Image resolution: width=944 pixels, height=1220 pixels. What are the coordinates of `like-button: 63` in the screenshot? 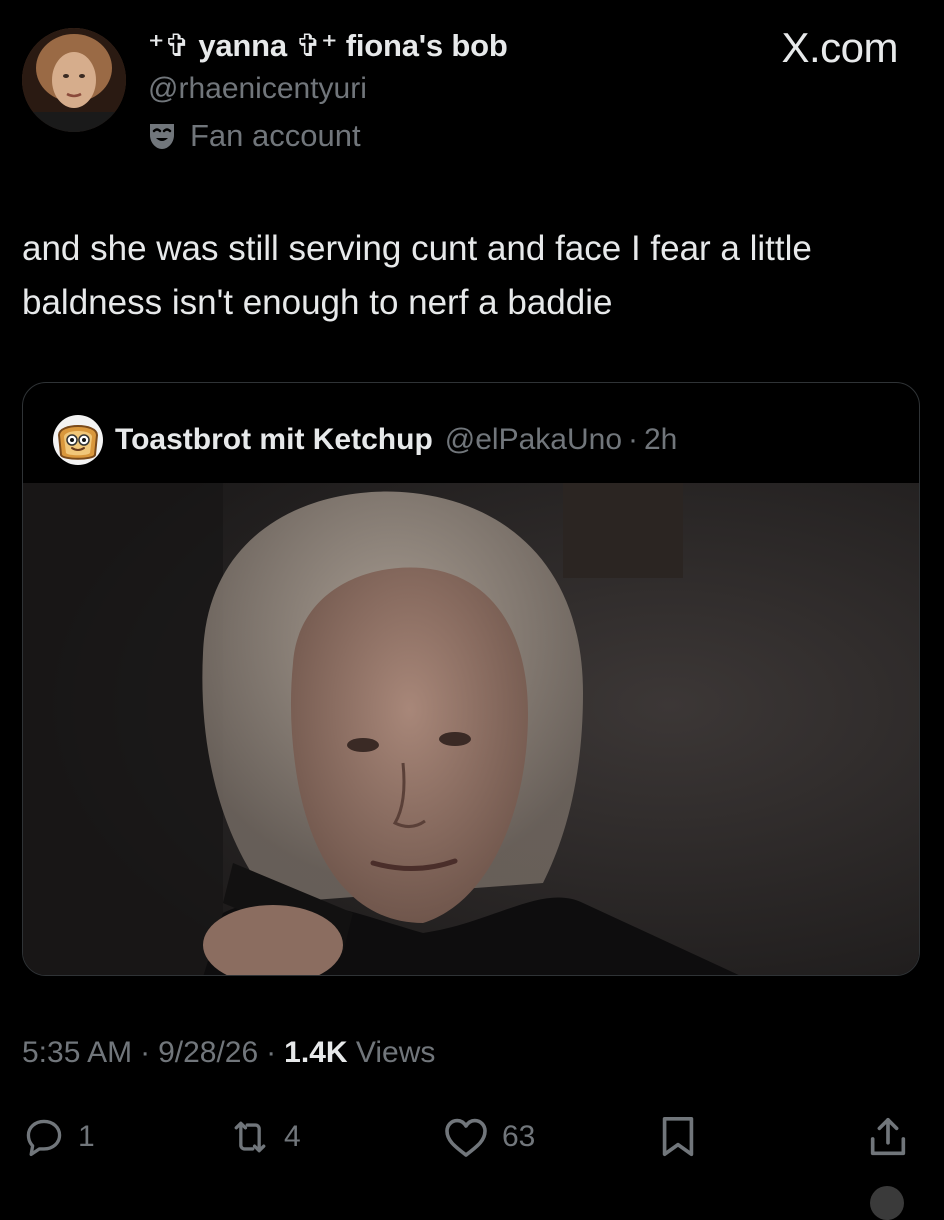 It's located at (488, 1137).